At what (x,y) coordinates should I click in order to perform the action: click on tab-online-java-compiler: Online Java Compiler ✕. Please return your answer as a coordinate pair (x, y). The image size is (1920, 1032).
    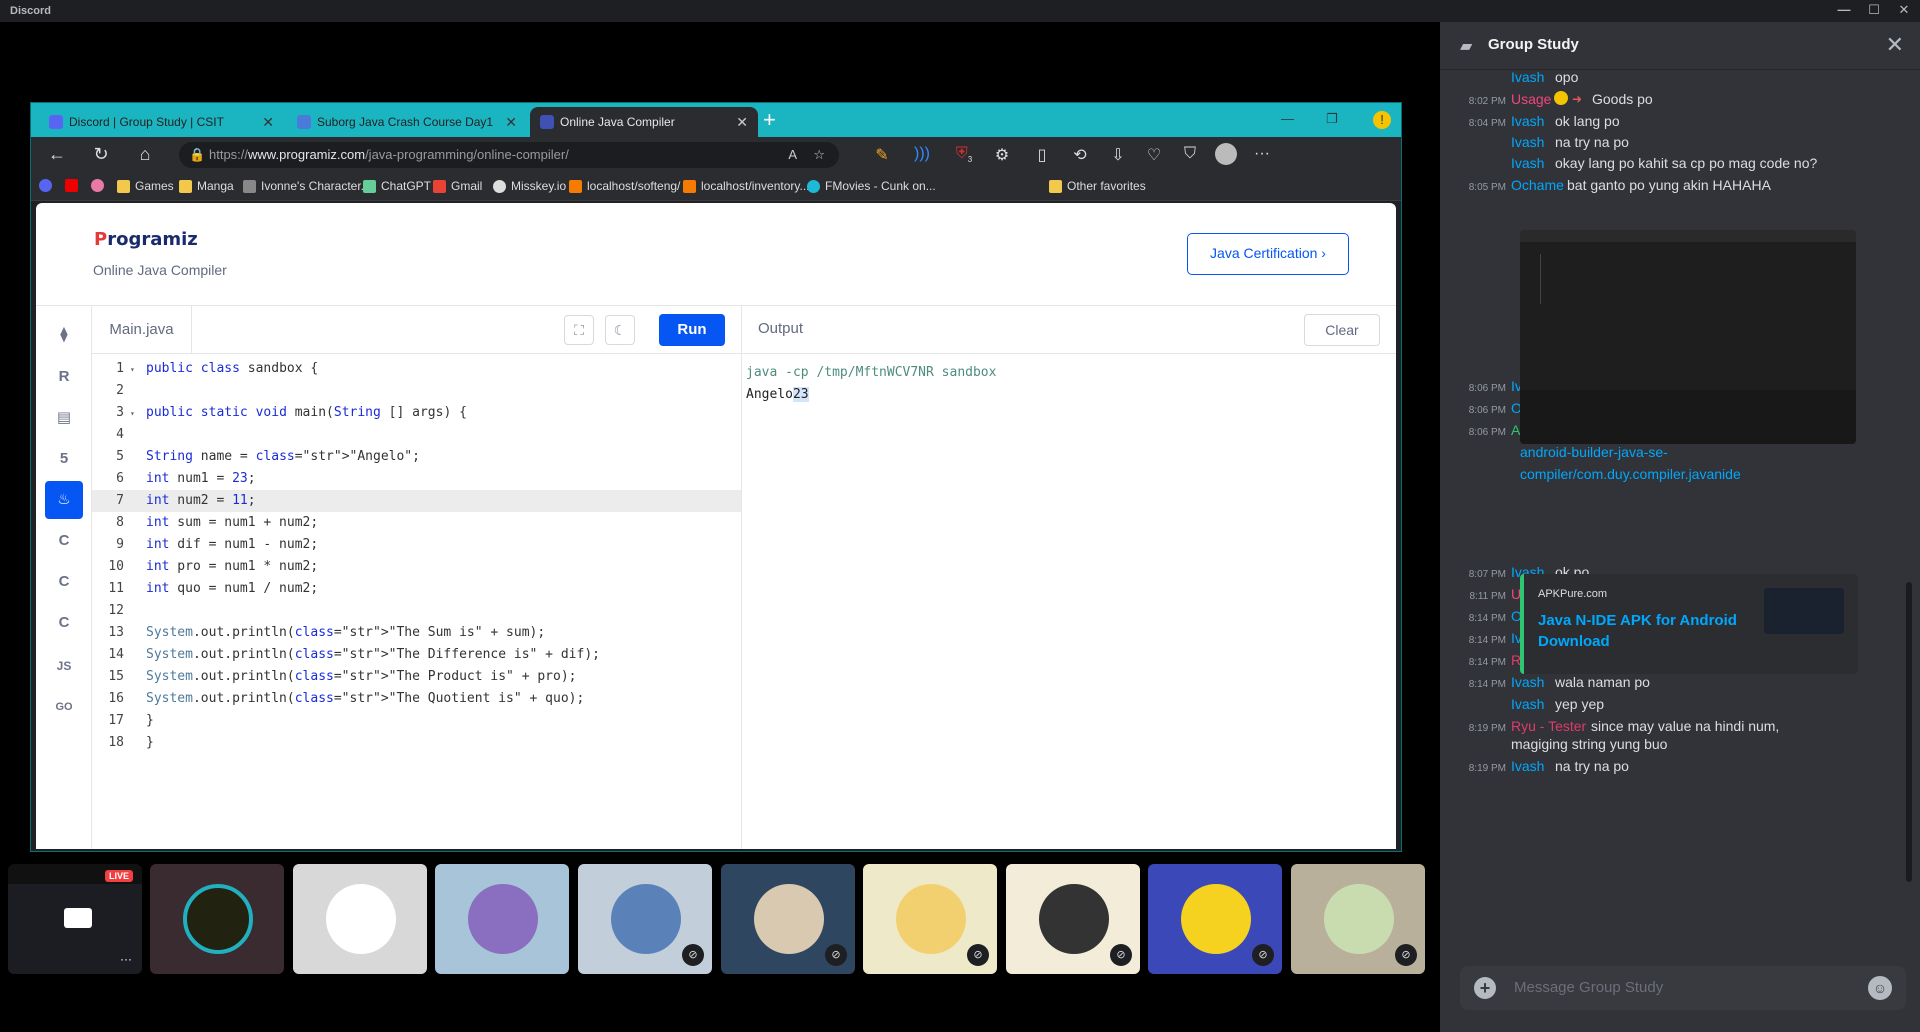
    Looking at the image, I should click on (644, 122).